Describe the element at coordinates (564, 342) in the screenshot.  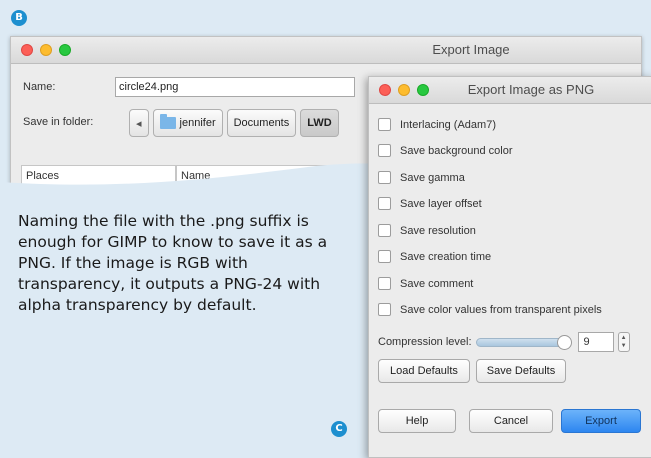
I see `slider-knob` at that location.